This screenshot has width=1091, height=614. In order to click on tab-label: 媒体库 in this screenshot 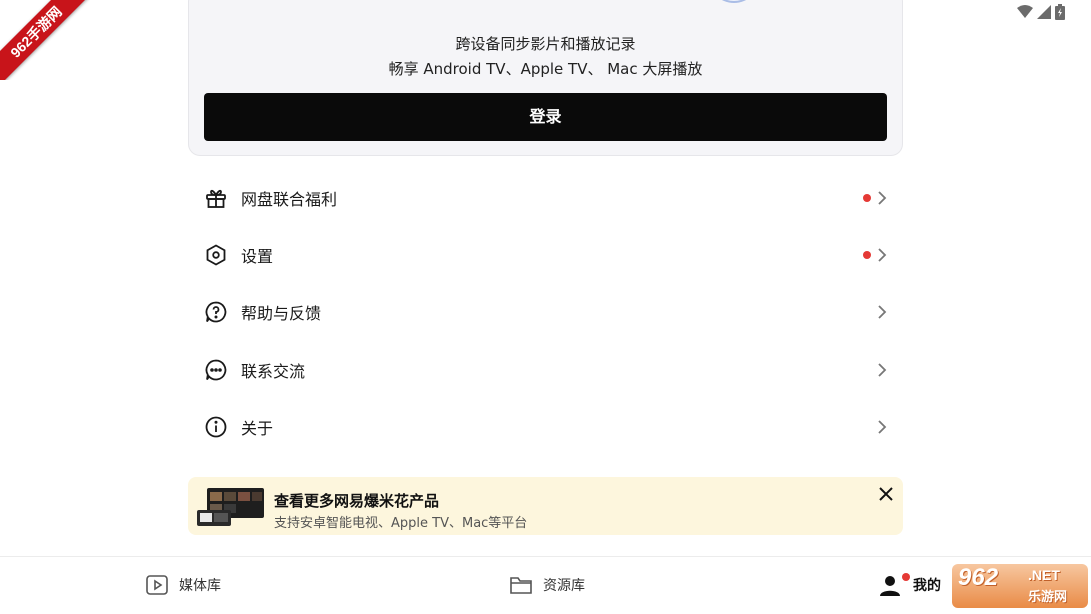, I will do `click(200, 586)`.